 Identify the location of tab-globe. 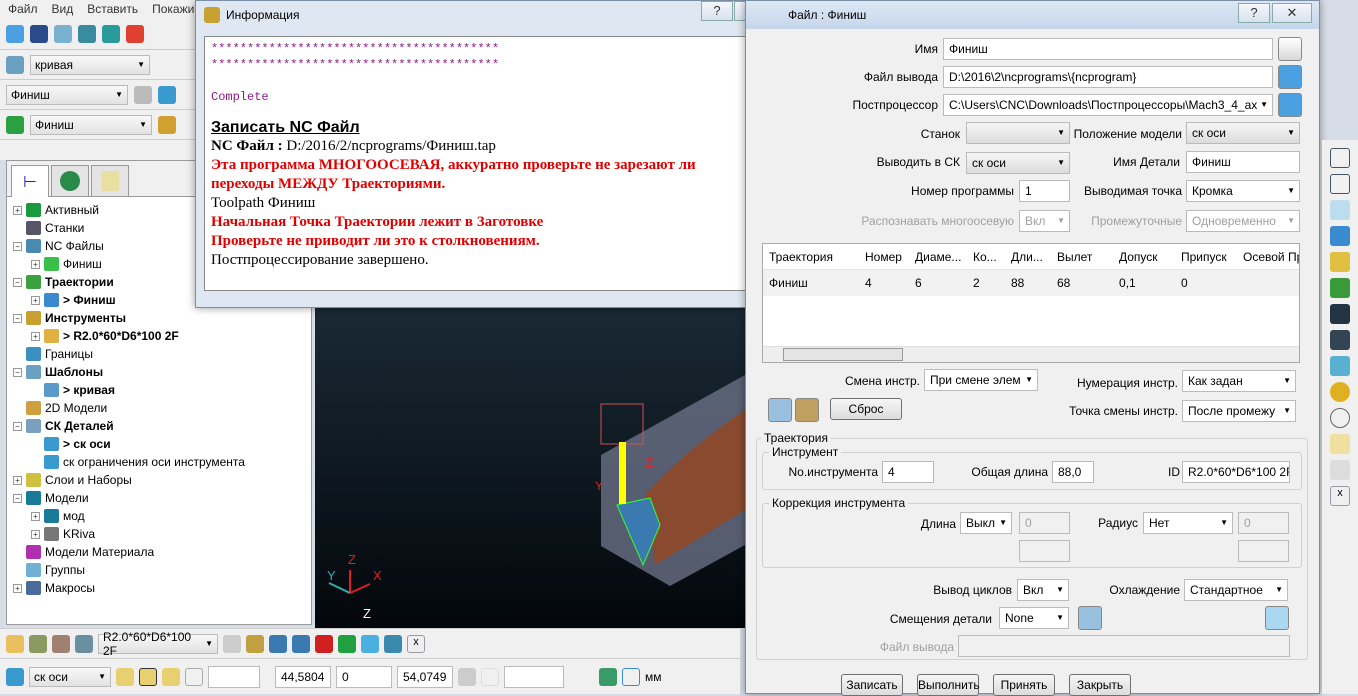
(70, 181).